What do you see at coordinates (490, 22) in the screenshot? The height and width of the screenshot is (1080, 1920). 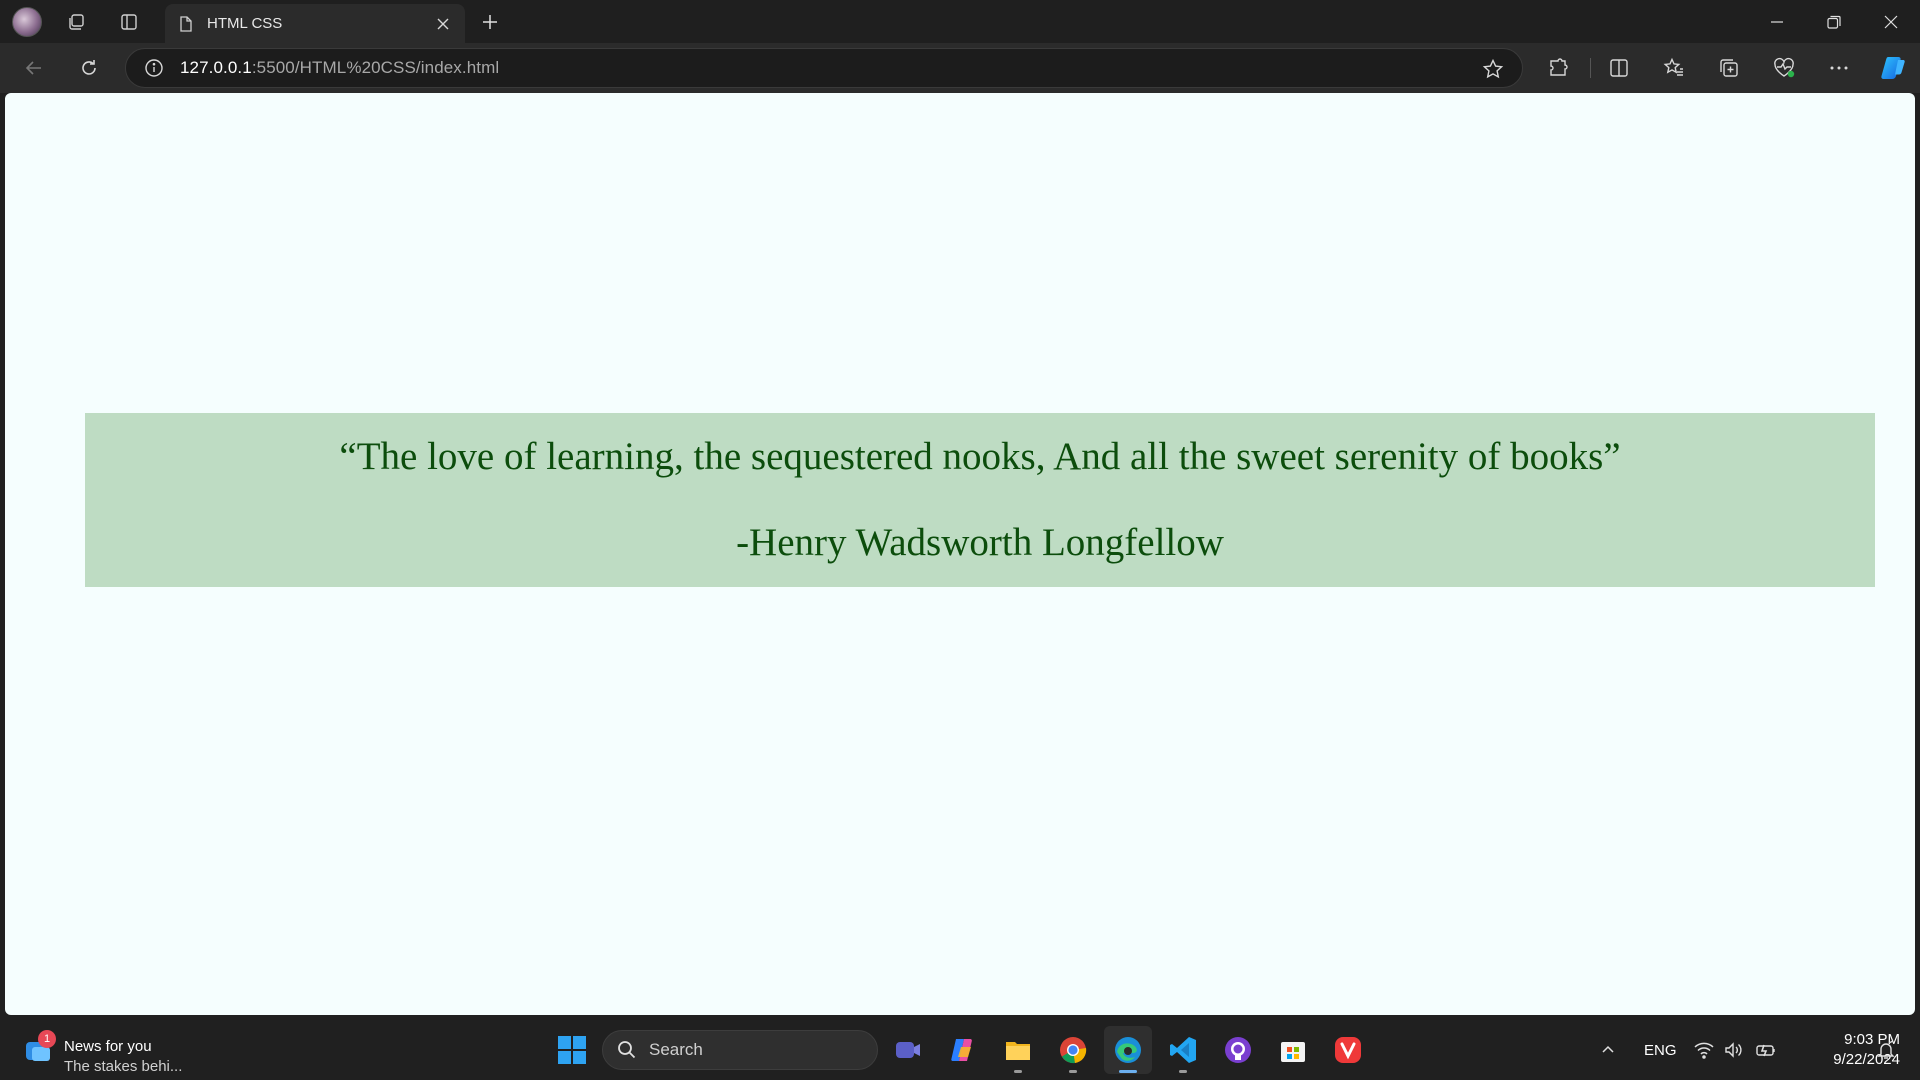 I see `new-tab-icon` at bounding box center [490, 22].